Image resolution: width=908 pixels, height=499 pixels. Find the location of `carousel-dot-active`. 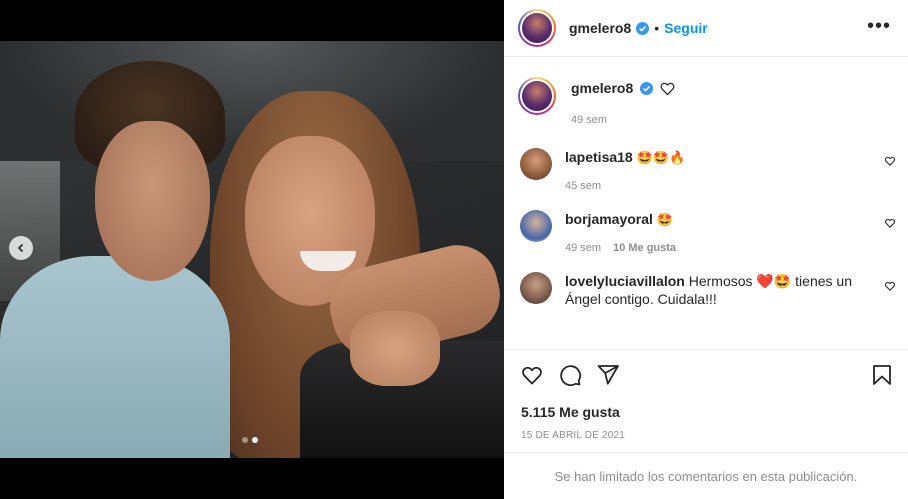

carousel-dot-active is located at coordinates (255, 440).